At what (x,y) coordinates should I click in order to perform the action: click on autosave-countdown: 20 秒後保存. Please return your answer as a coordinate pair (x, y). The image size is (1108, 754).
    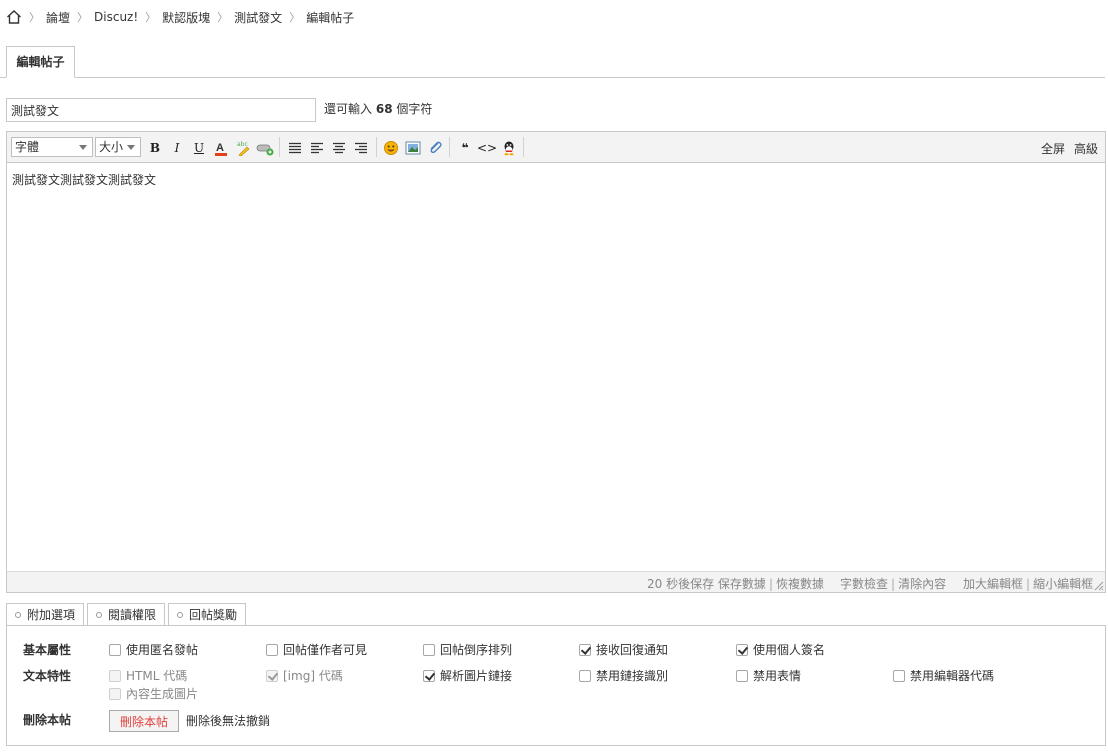
    Looking at the image, I should click on (681, 584).